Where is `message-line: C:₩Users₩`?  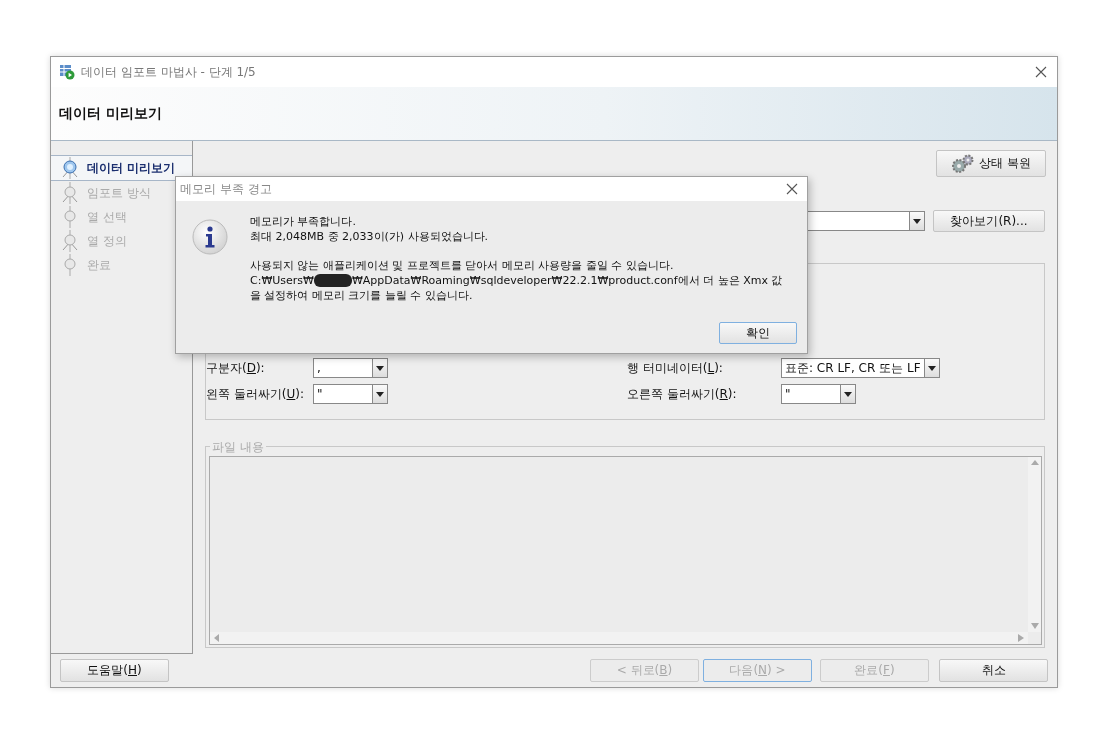
message-line: C:₩Users₩ is located at coordinates (282, 280).